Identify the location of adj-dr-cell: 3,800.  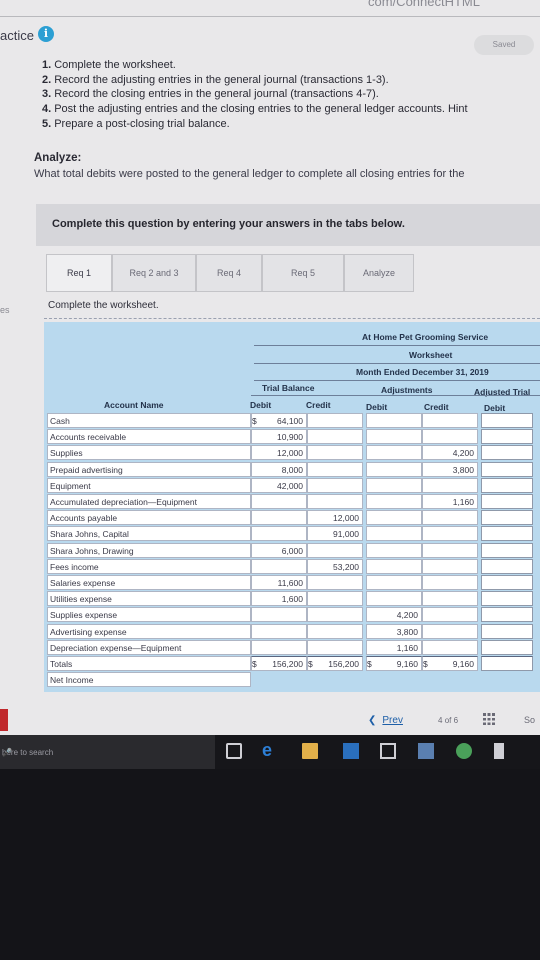
(394, 631).